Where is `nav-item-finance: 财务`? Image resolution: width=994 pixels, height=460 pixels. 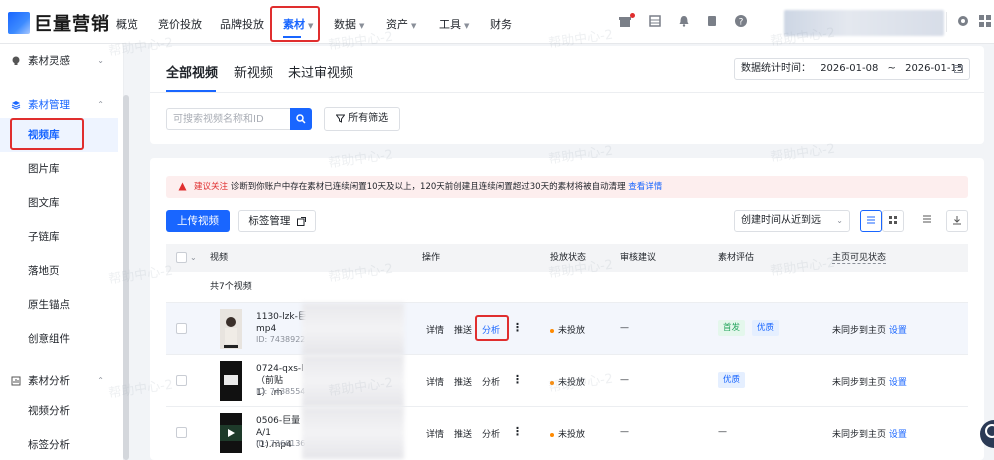 nav-item-finance: 财务 is located at coordinates (501, 24).